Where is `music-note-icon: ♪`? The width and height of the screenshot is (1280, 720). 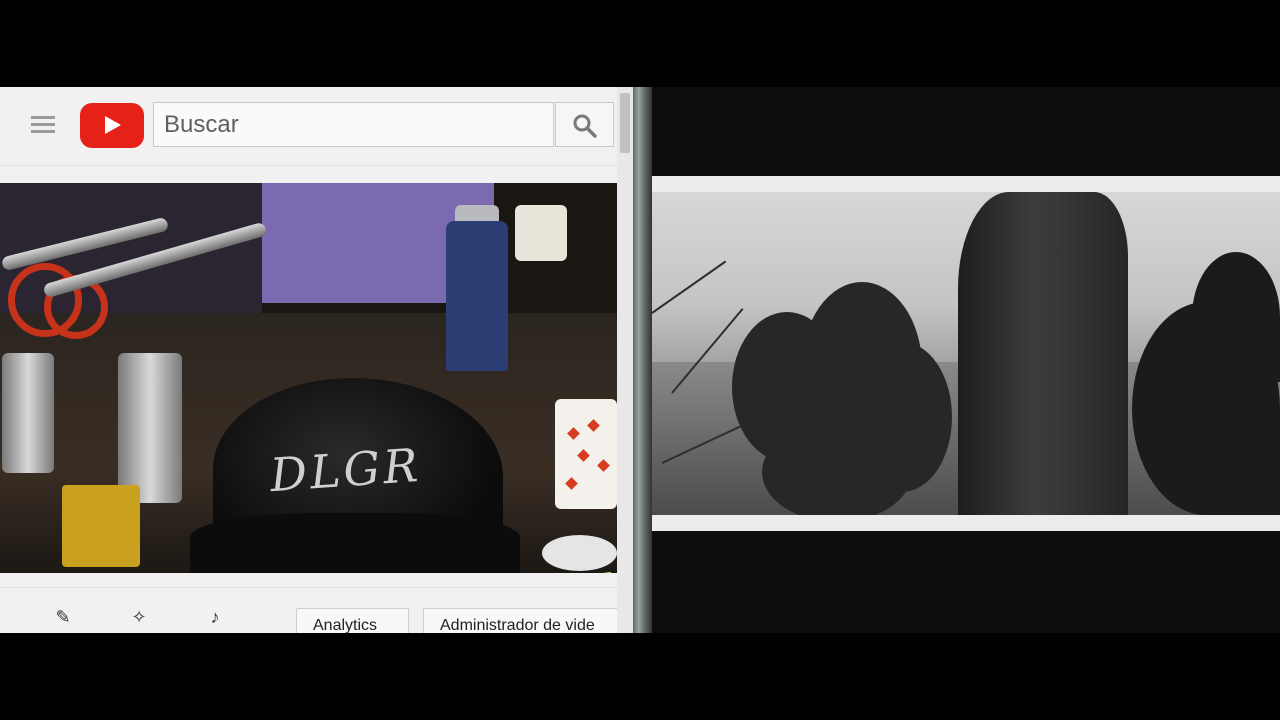 music-note-icon: ♪ is located at coordinates (215, 617).